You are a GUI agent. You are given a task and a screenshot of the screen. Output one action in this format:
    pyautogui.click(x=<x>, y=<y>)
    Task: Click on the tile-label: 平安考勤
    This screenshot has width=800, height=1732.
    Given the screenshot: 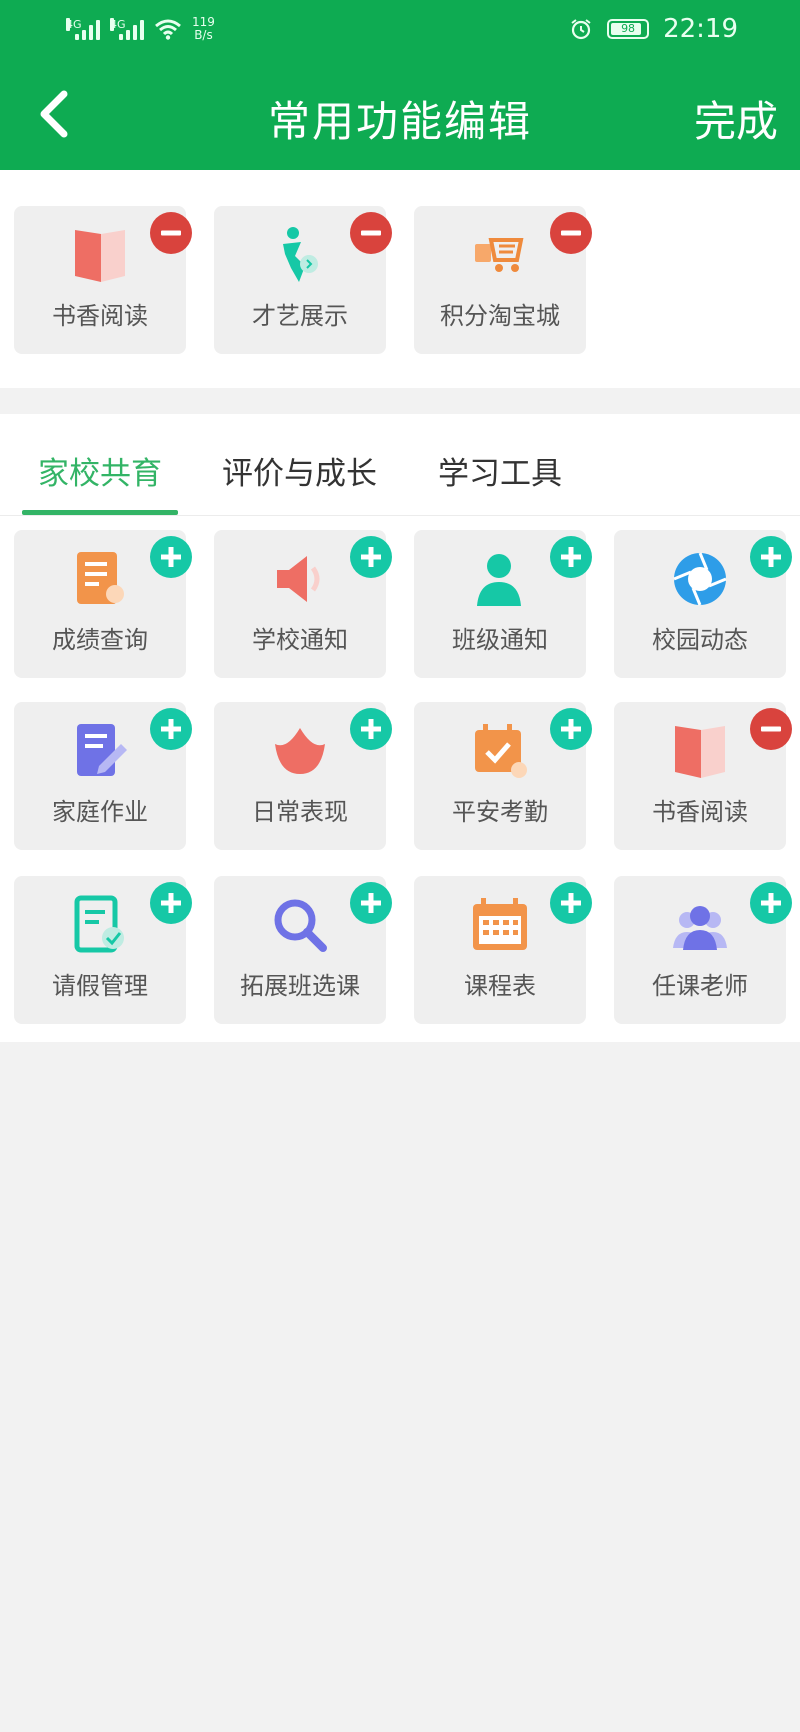 What is the action you would take?
    pyautogui.click(x=500, y=812)
    